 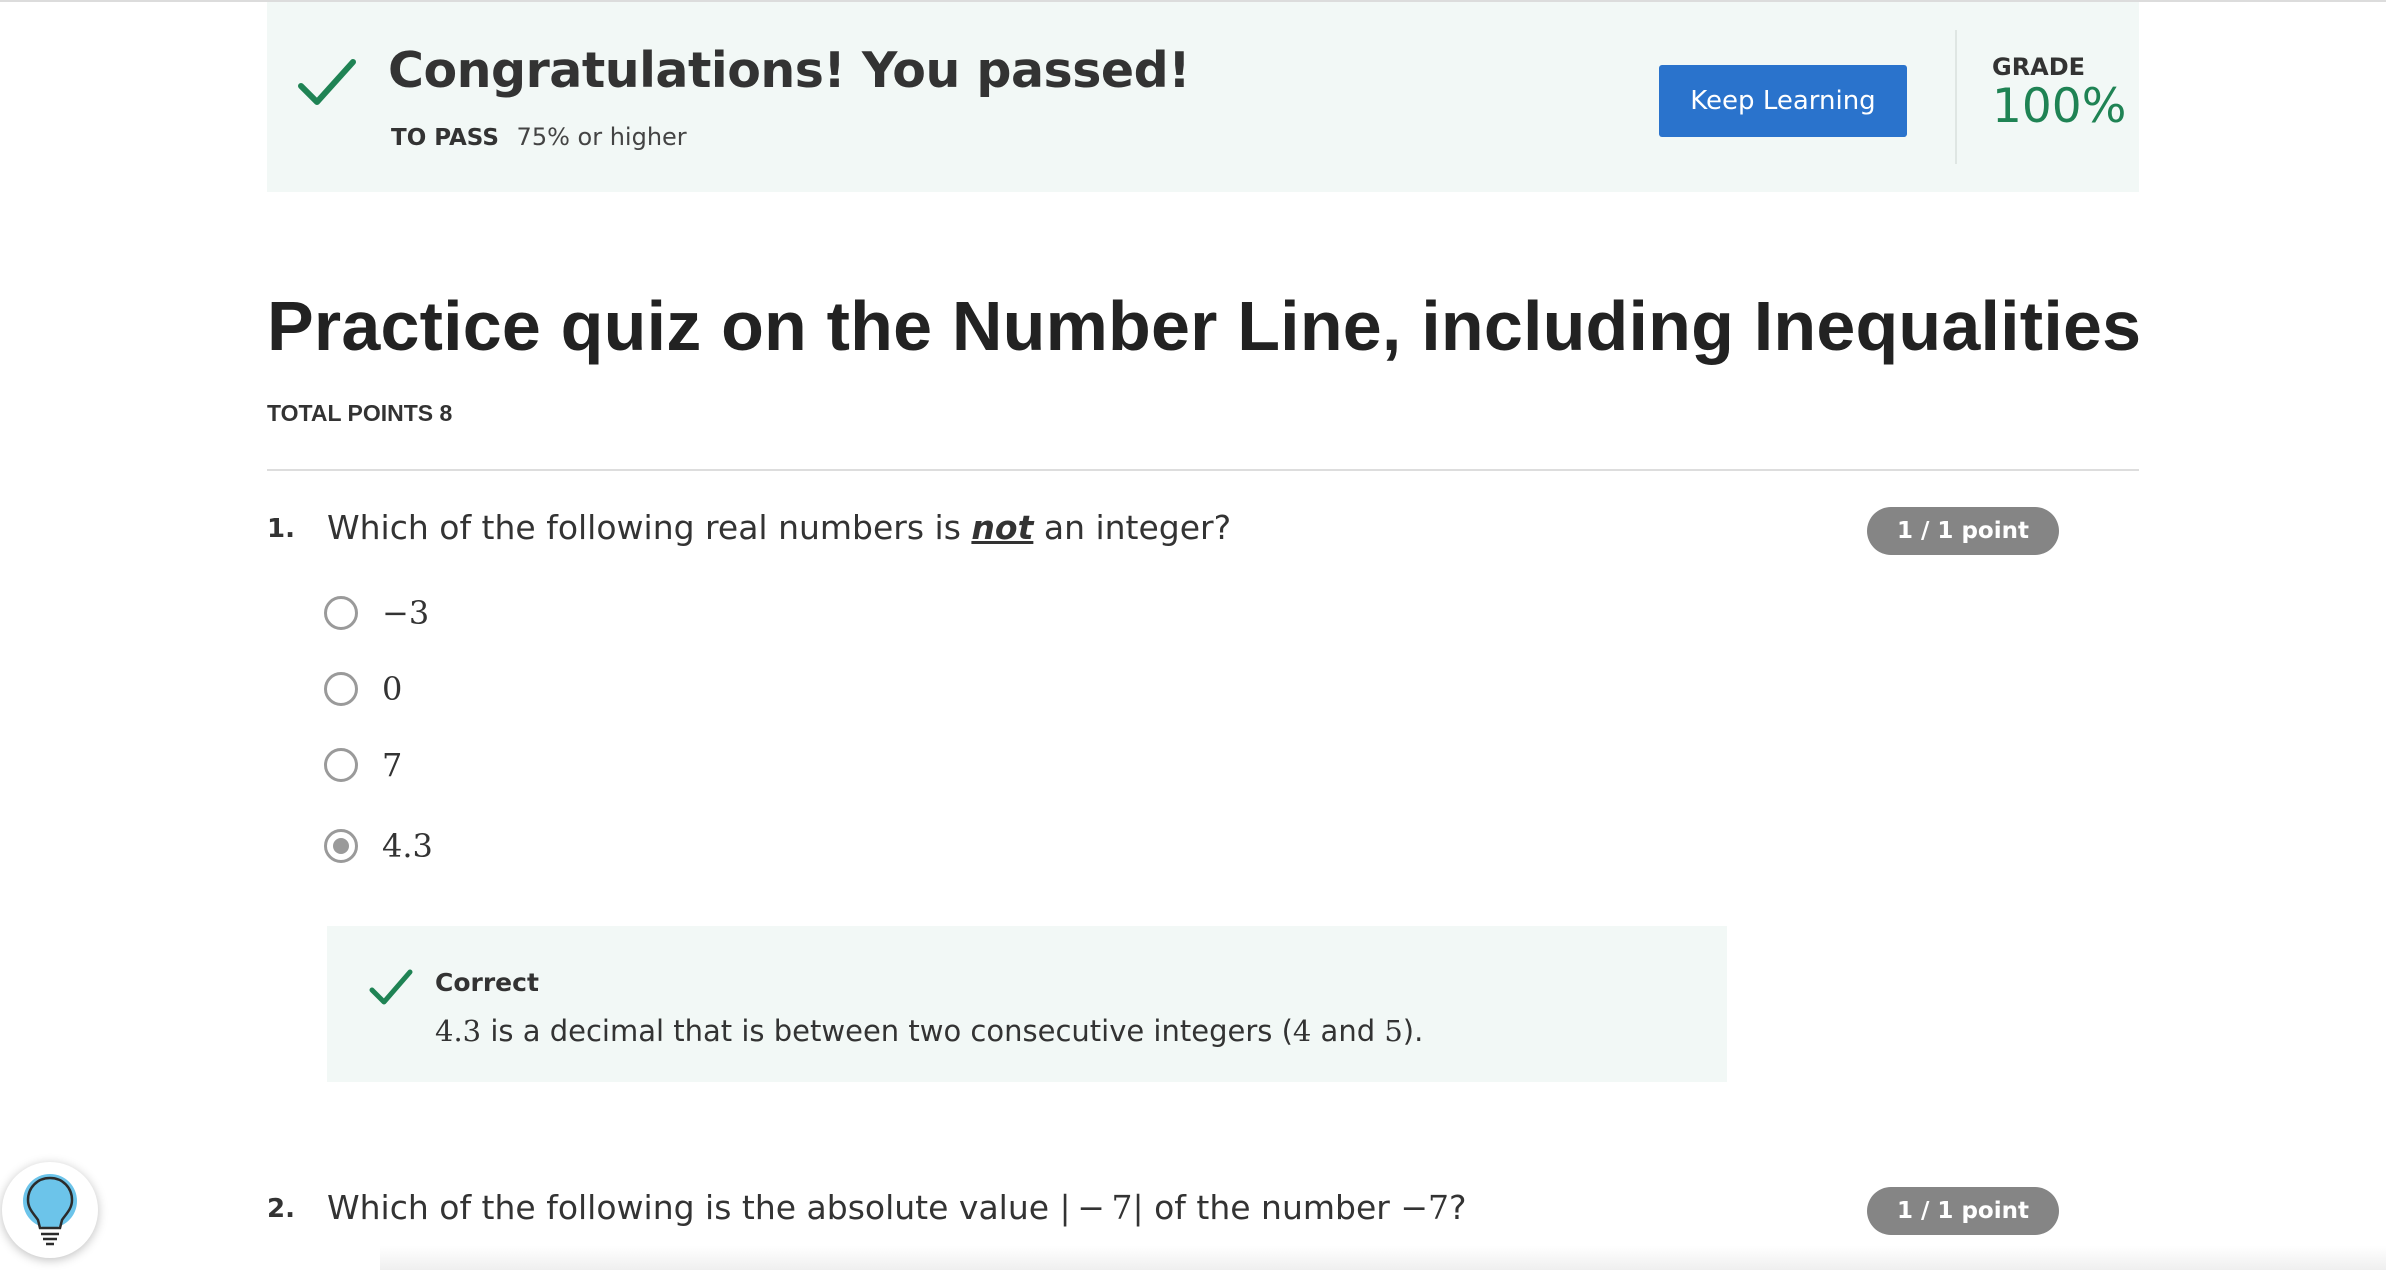 What do you see at coordinates (2059, 106) in the screenshot?
I see `grade-value: 100%` at bounding box center [2059, 106].